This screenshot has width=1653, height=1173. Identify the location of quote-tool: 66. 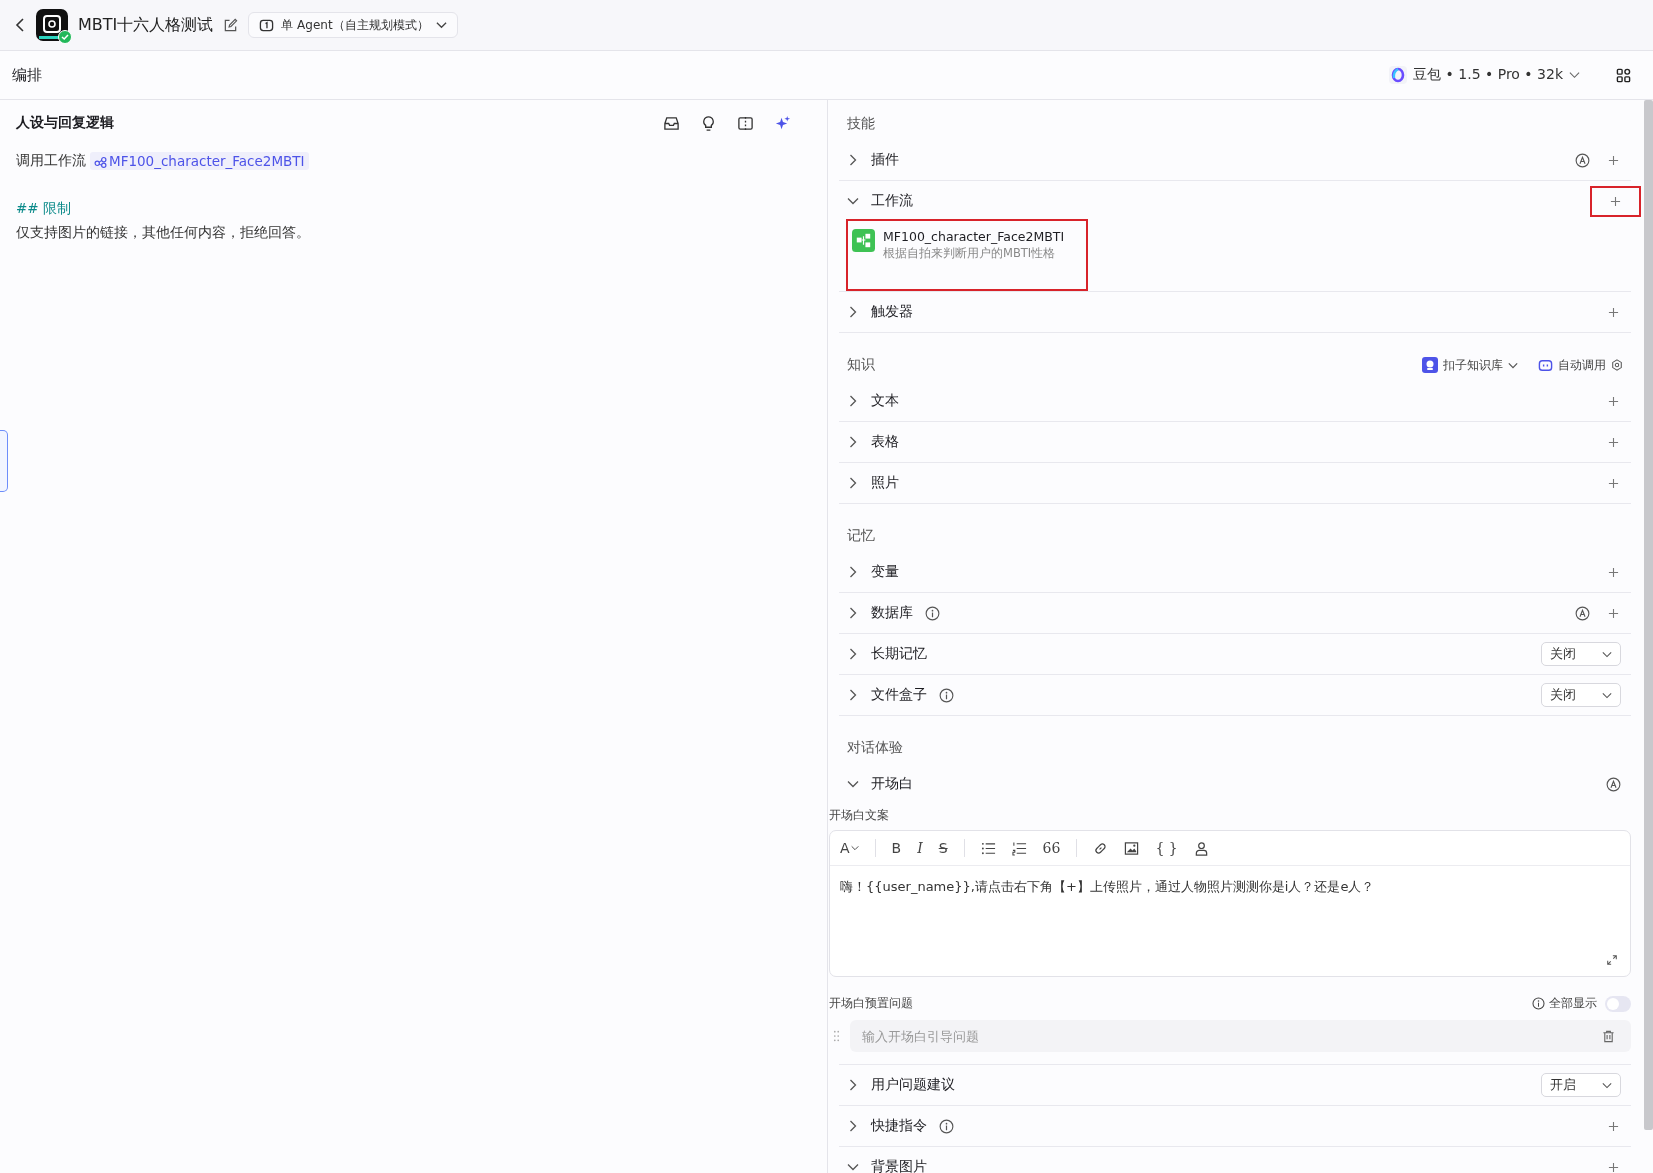
(1051, 848).